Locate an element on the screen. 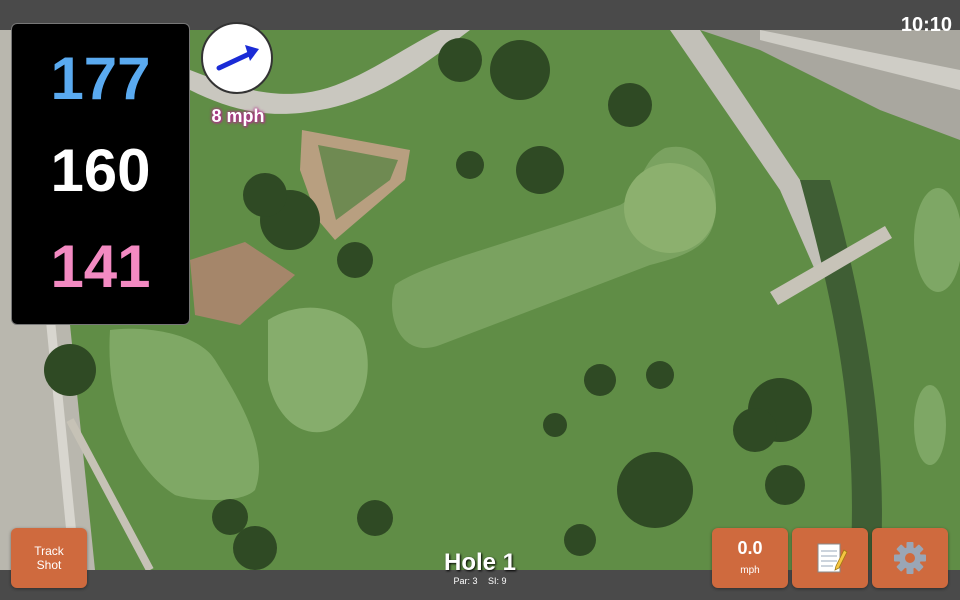 The height and width of the screenshot is (600, 960). hole-stroke-index: SI: 9 is located at coordinates (497, 581).